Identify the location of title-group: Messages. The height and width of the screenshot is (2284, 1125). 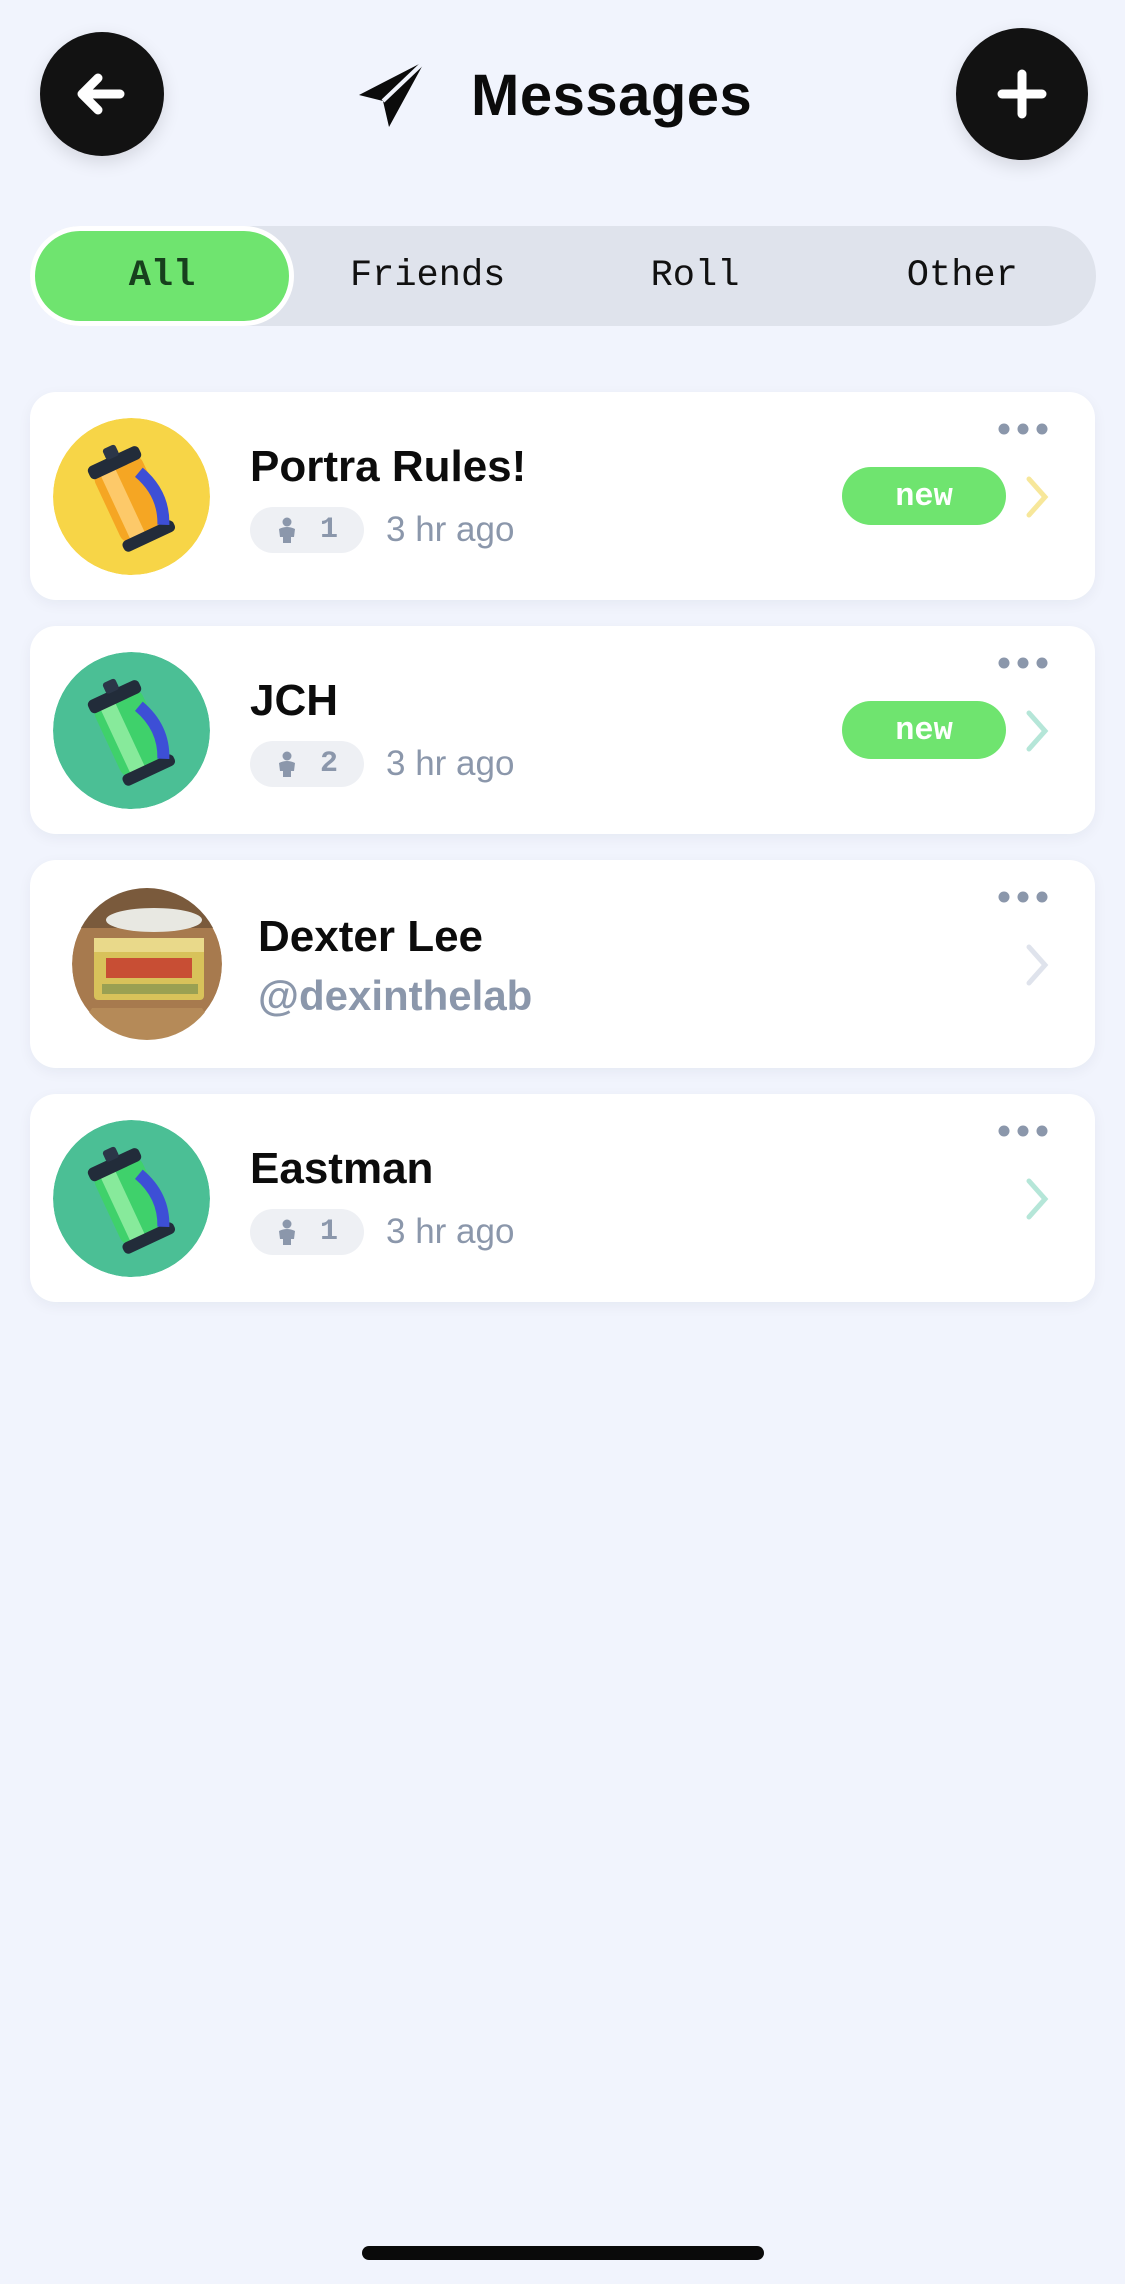
(553, 95).